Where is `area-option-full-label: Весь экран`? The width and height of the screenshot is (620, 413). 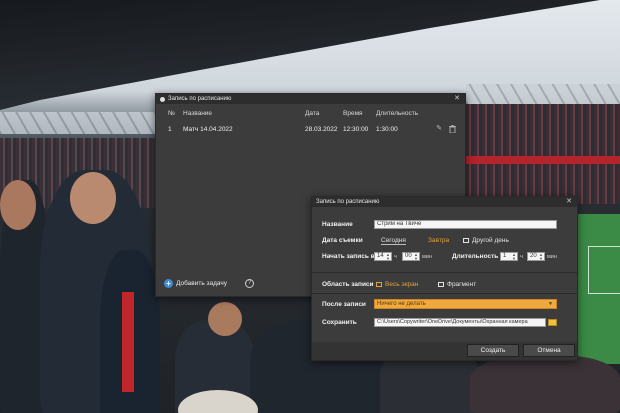 area-option-full-label: Весь экран is located at coordinates (402, 284).